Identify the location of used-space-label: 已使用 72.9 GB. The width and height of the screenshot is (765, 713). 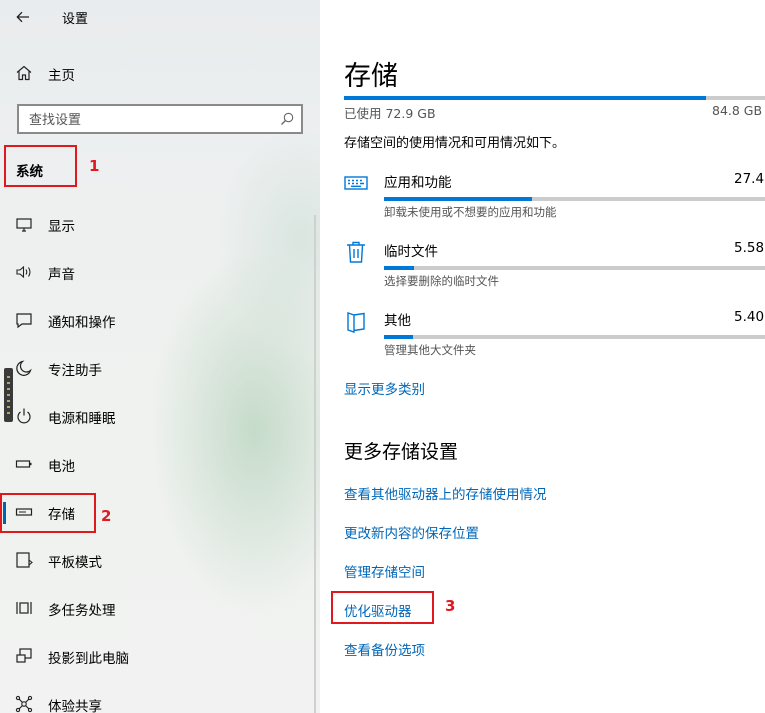
(390, 113).